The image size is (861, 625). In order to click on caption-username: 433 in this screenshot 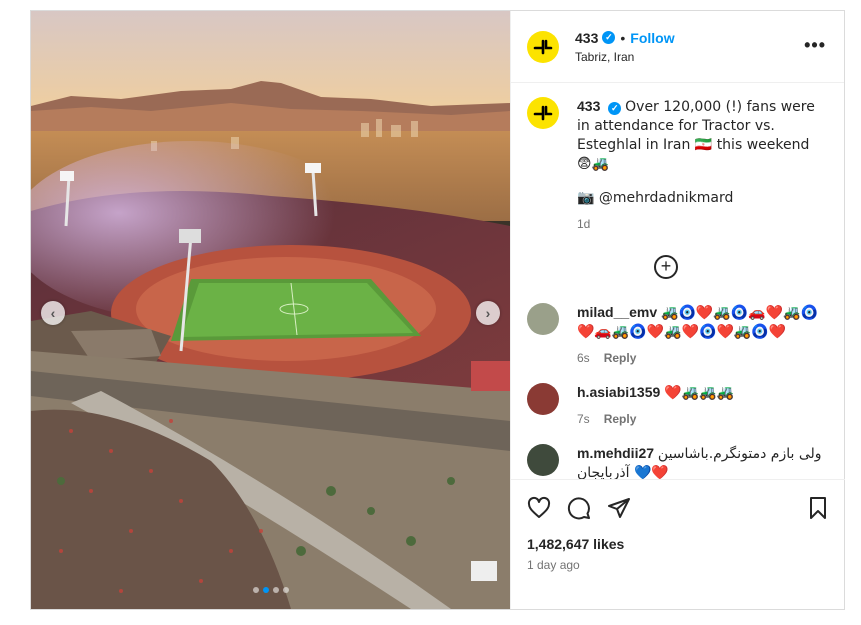, I will do `click(588, 106)`.